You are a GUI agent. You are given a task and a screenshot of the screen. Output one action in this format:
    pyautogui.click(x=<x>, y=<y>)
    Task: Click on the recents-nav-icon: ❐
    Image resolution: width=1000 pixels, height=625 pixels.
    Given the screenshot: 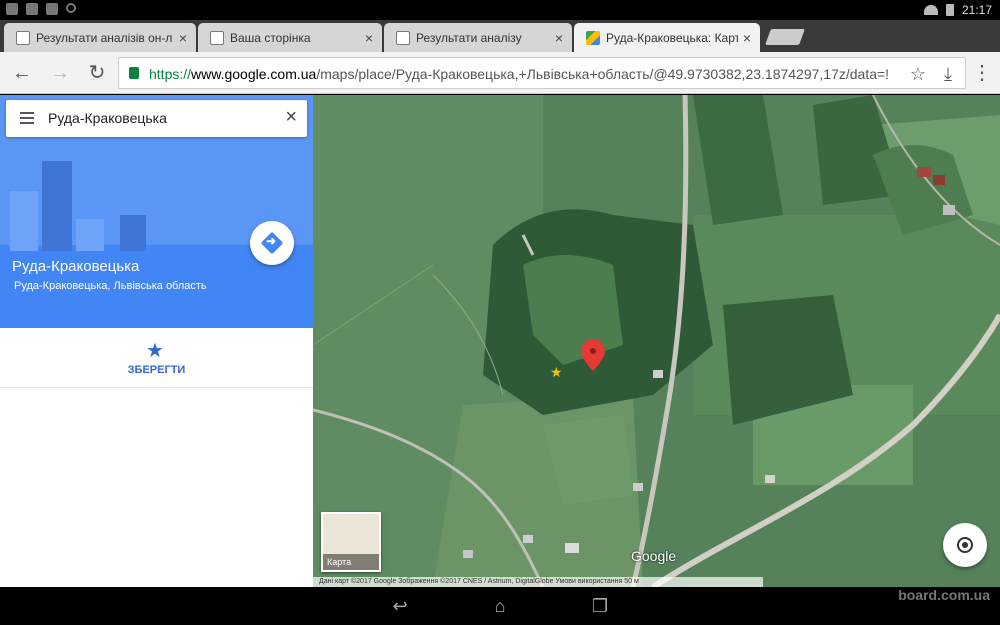 What is the action you would take?
    pyautogui.click(x=600, y=606)
    